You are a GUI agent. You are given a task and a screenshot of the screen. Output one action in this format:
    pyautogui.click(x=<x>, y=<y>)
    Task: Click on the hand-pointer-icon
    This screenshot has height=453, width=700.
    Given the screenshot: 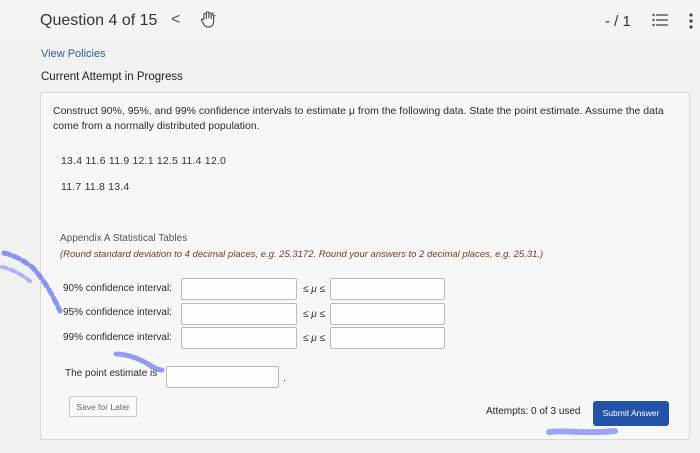 What is the action you would take?
    pyautogui.click(x=208, y=20)
    